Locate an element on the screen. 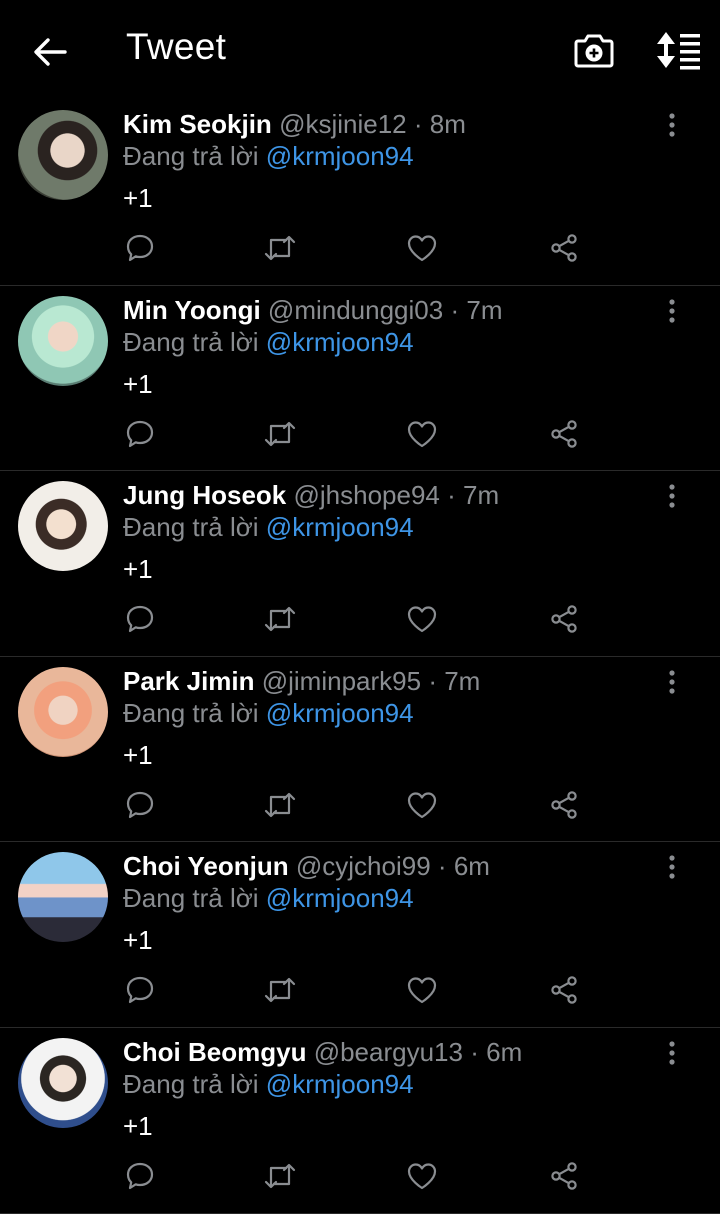 This screenshot has height=1214, width=720. camera-button is located at coordinates (594, 50).